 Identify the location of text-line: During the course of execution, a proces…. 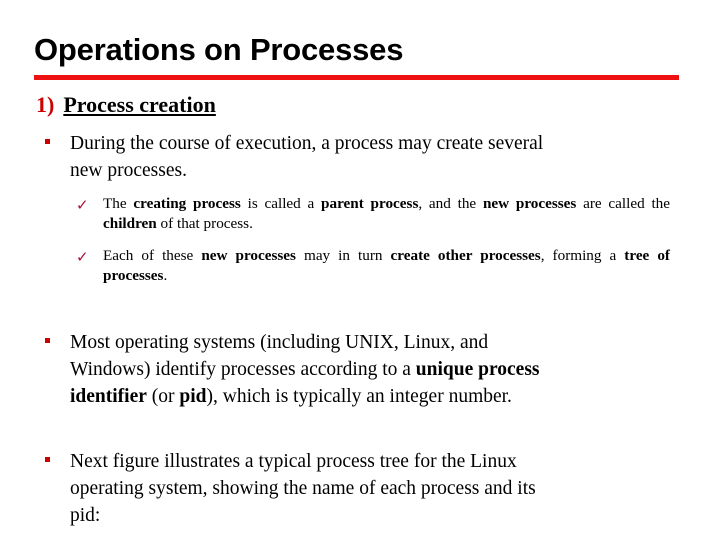
(307, 143).